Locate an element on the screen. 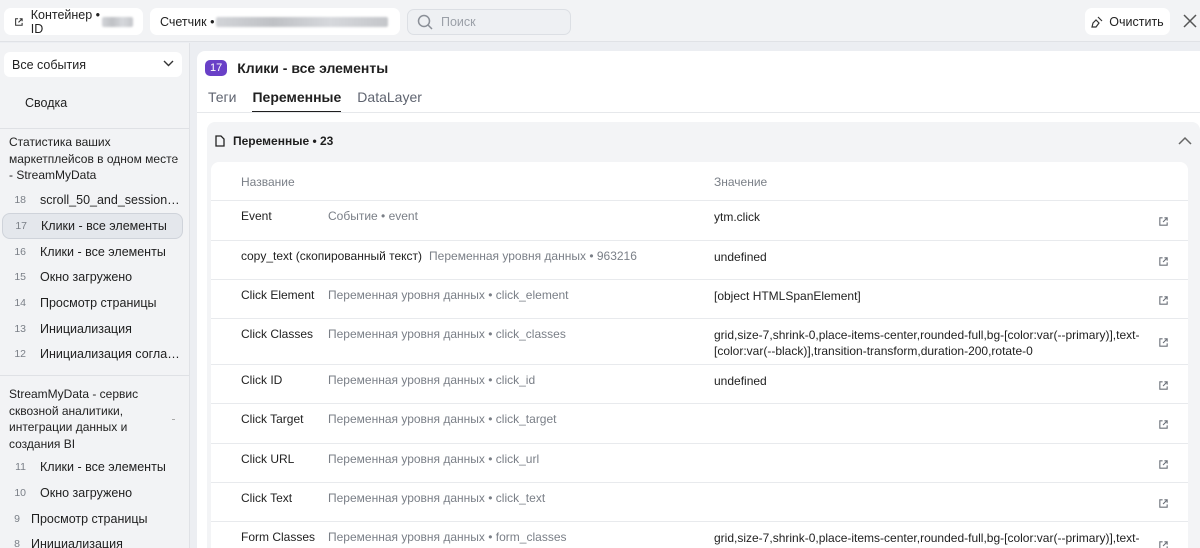 The width and height of the screenshot is (1200, 548). event-item: 9 Просмотр страницы is located at coordinates (91, 519).